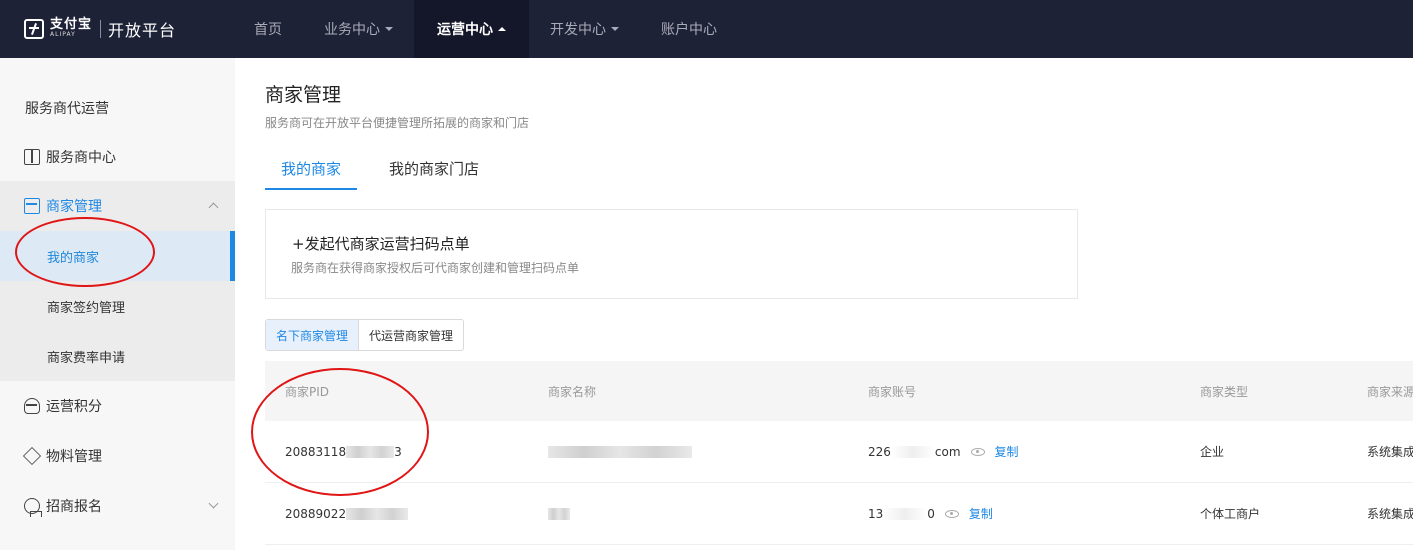 Image resolution: width=1413 pixels, height=550 pixels. Describe the element at coordinates (117, 206) in the screenshot. I see `sidebar-item-merchant-management: 商家管理` at that location.